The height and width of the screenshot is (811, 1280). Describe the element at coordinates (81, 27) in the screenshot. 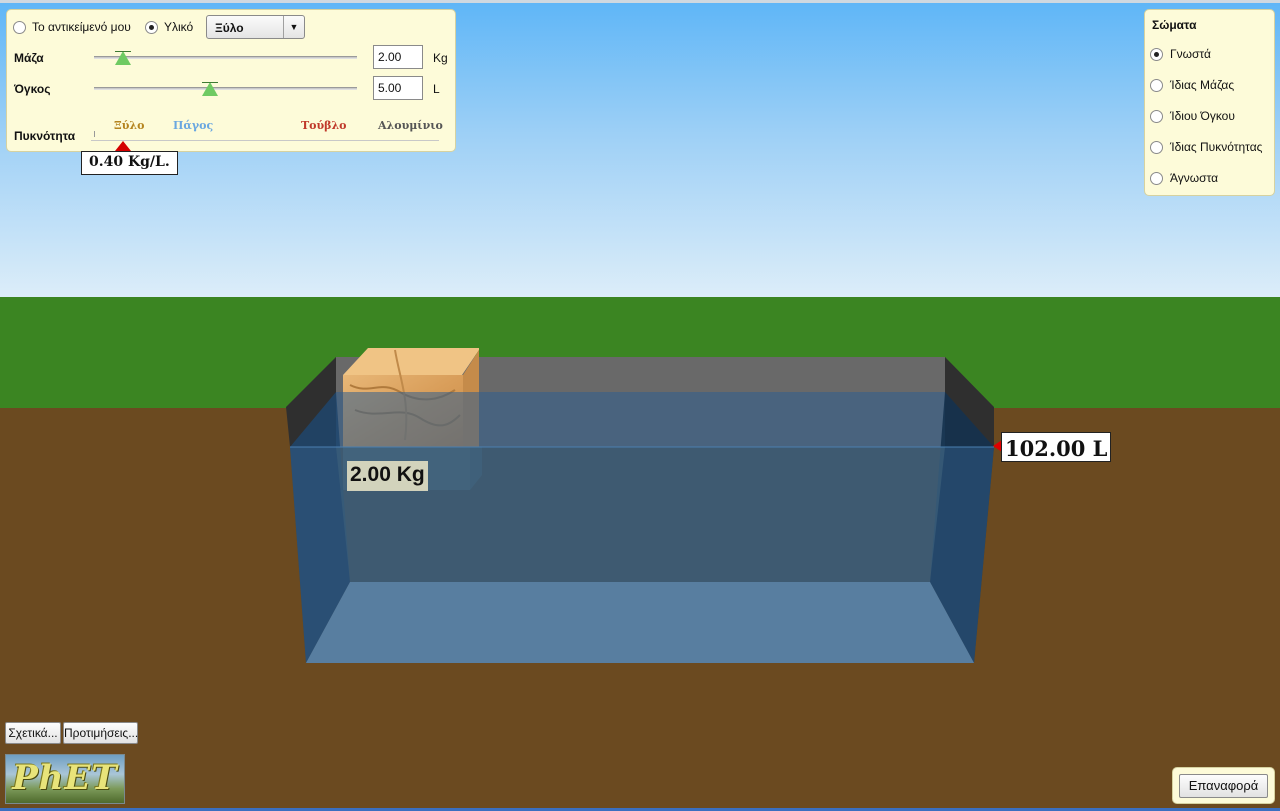

I see `my-object-label: Το αντικείμενό μου` at that location.